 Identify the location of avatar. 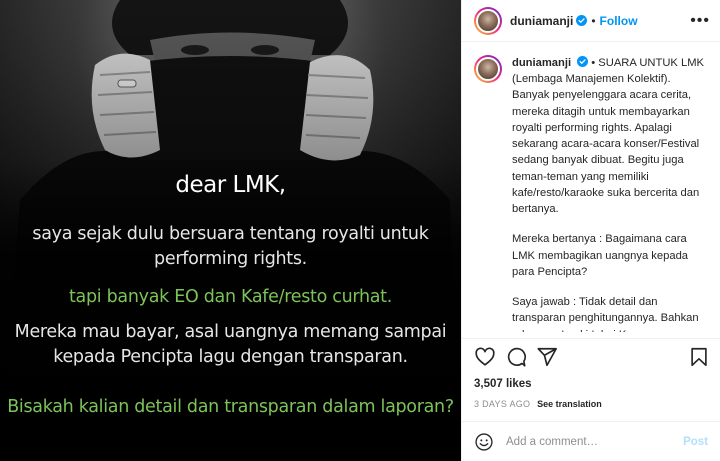
(488, 20).